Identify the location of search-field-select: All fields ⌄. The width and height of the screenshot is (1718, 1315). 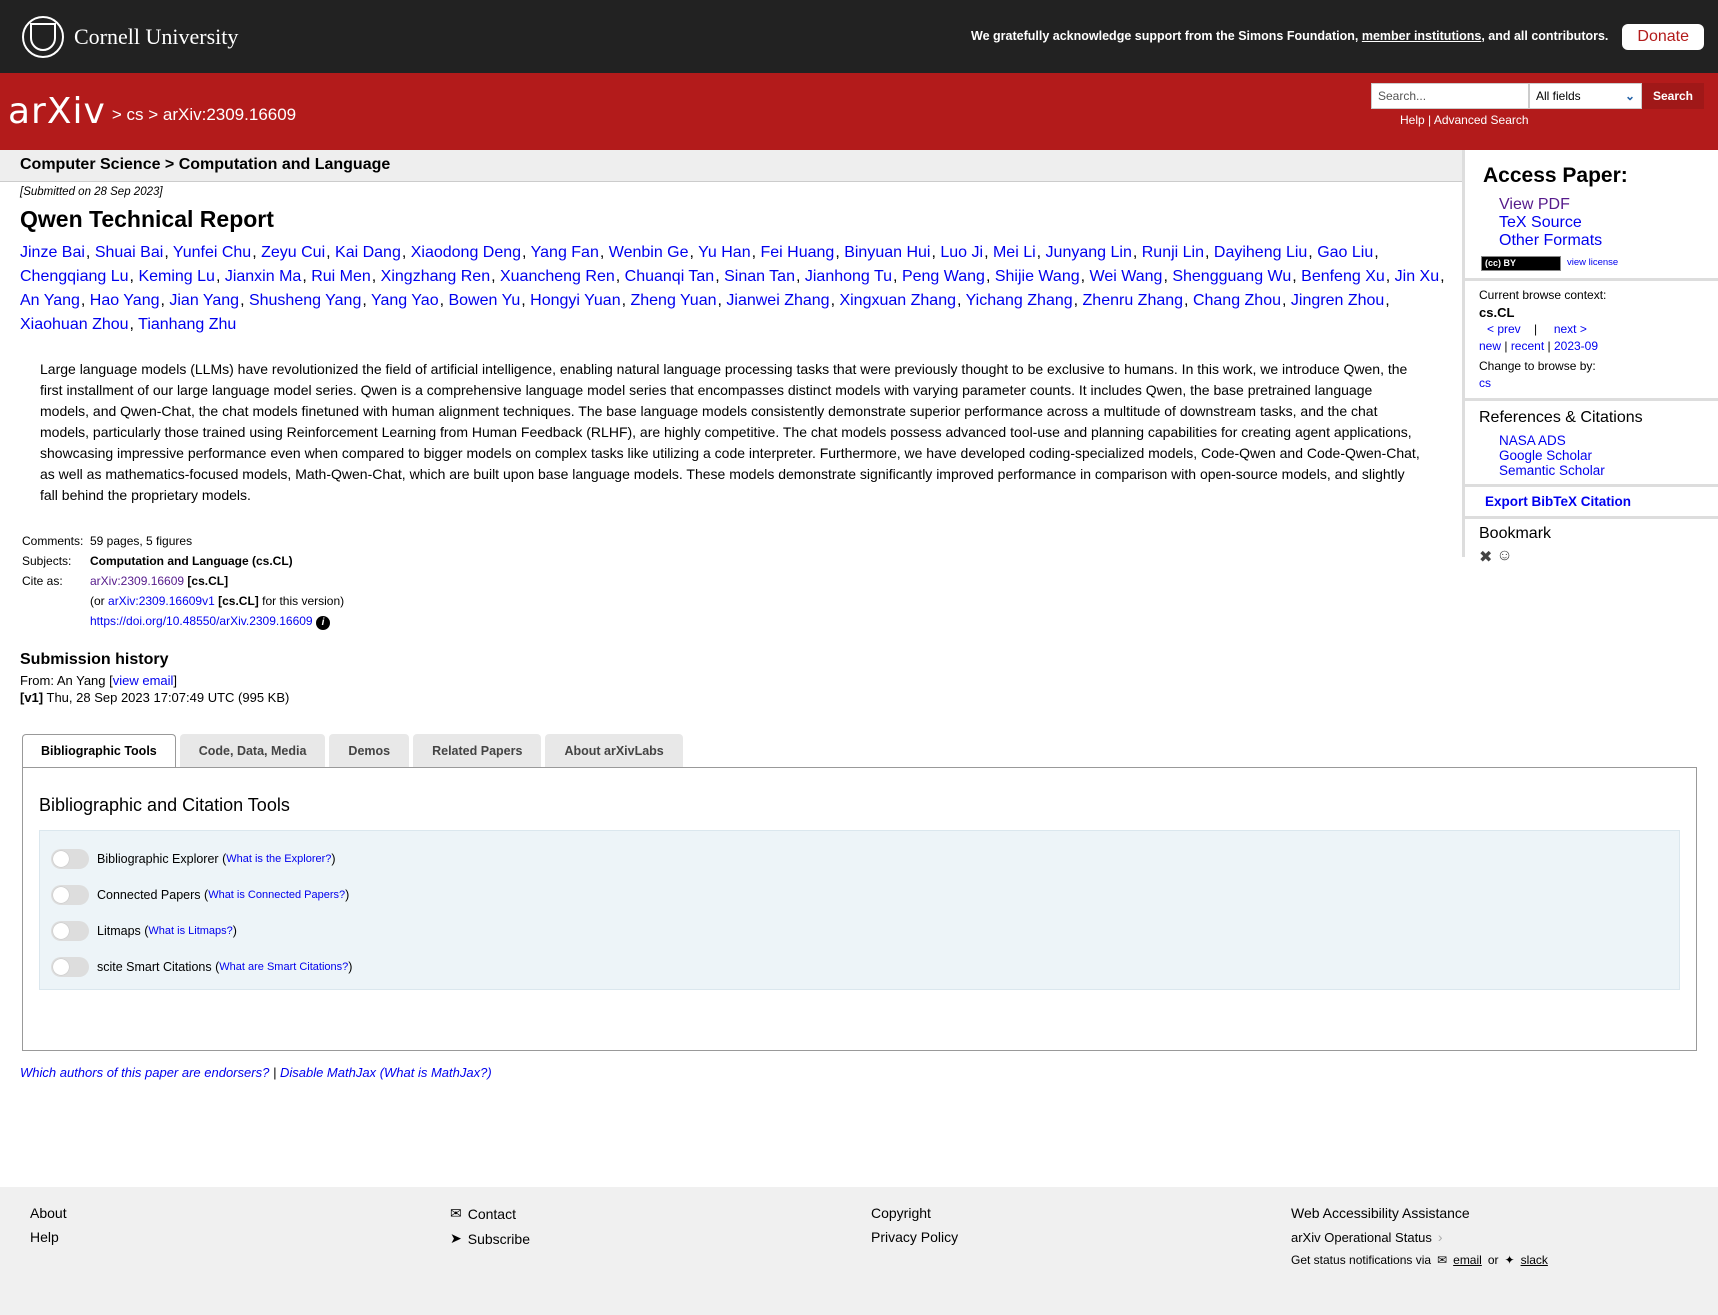
(1585, 96).